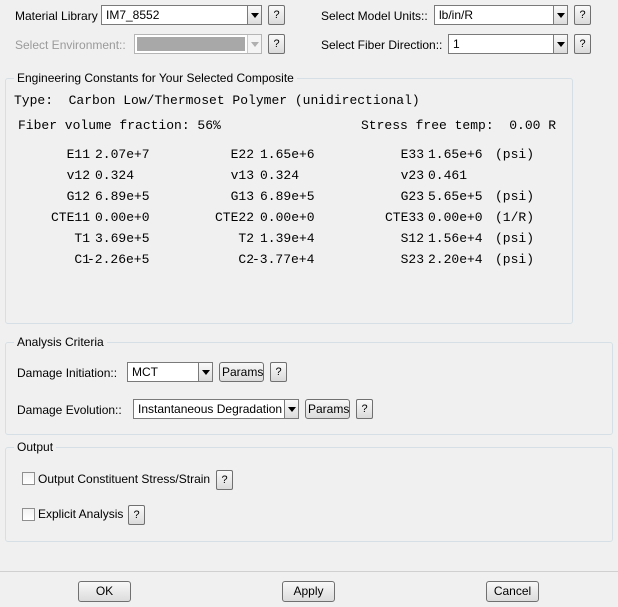 The height and width of the screenshot is (607, 618). Describe the element at coordinates (412, 154) in the screenshot. I see `constant-name: E33` at that location.